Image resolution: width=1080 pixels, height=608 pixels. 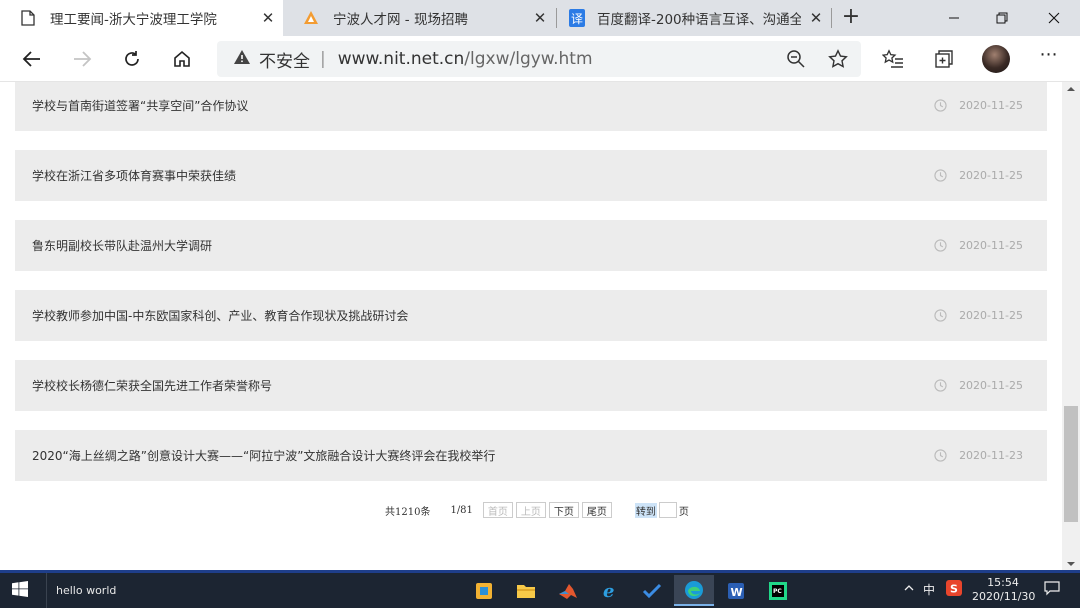 I want to click on browser-toolbar: 不安全 | www.nit.net.cn/lgxw/lgyw.htm, so click(x=540, y=59).